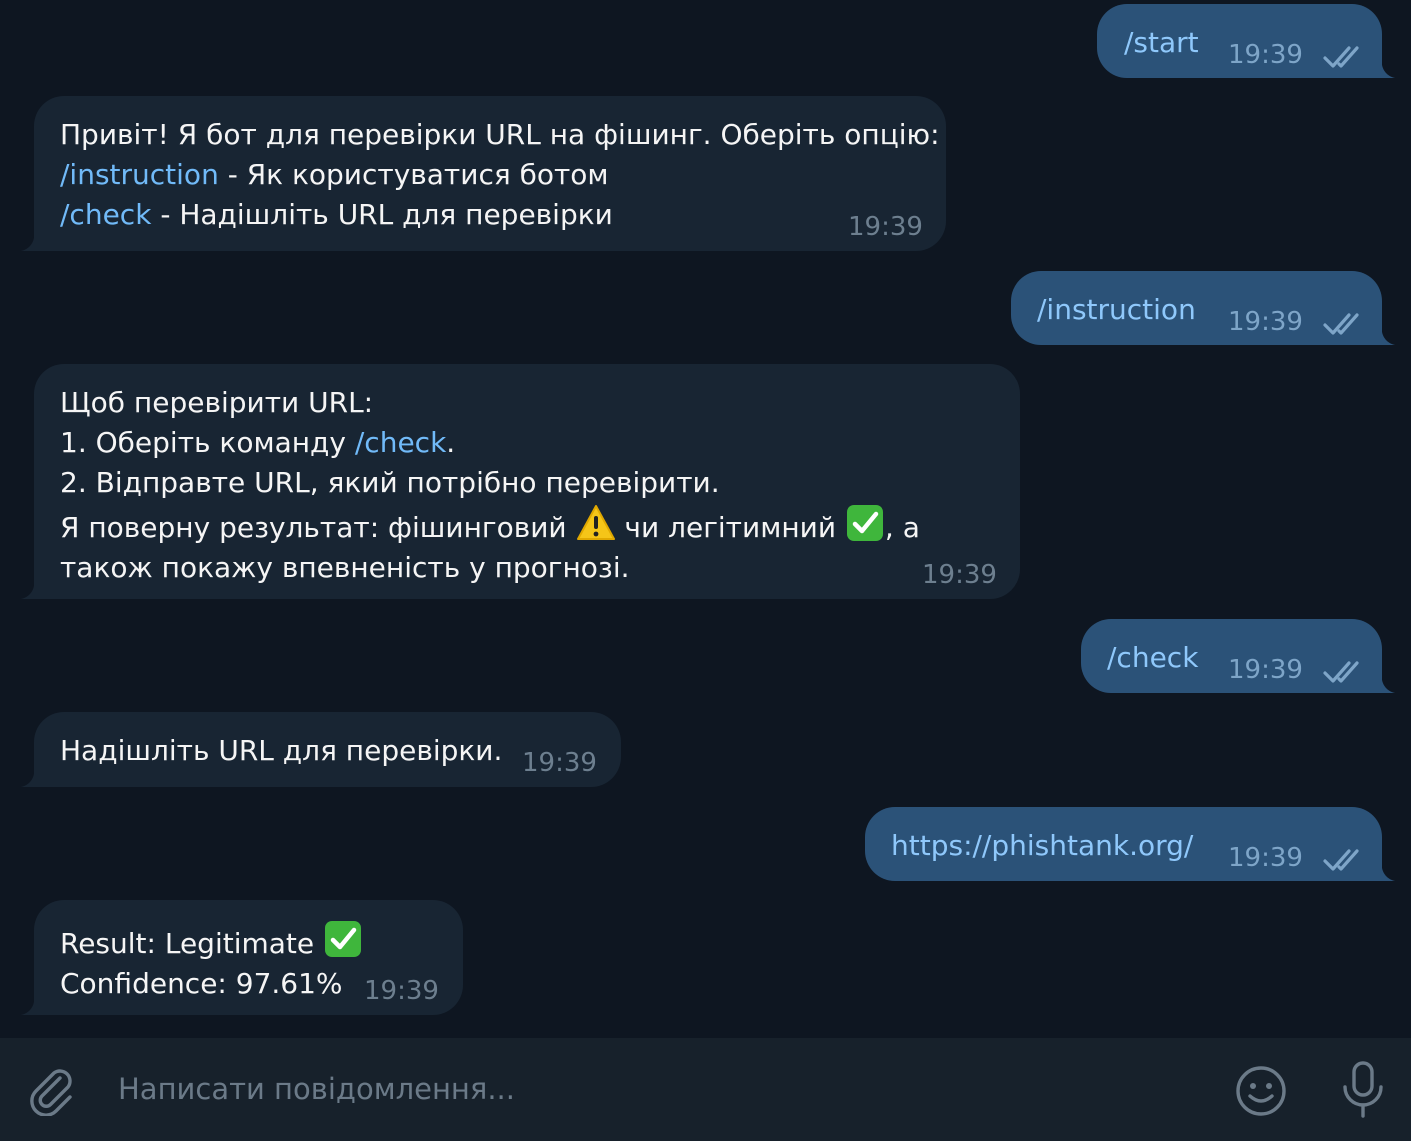  What do you see at coordinates (139, 174) in the screenshot?
I see `command-link-instruction: /instruction` at bounding box center [139, 174].